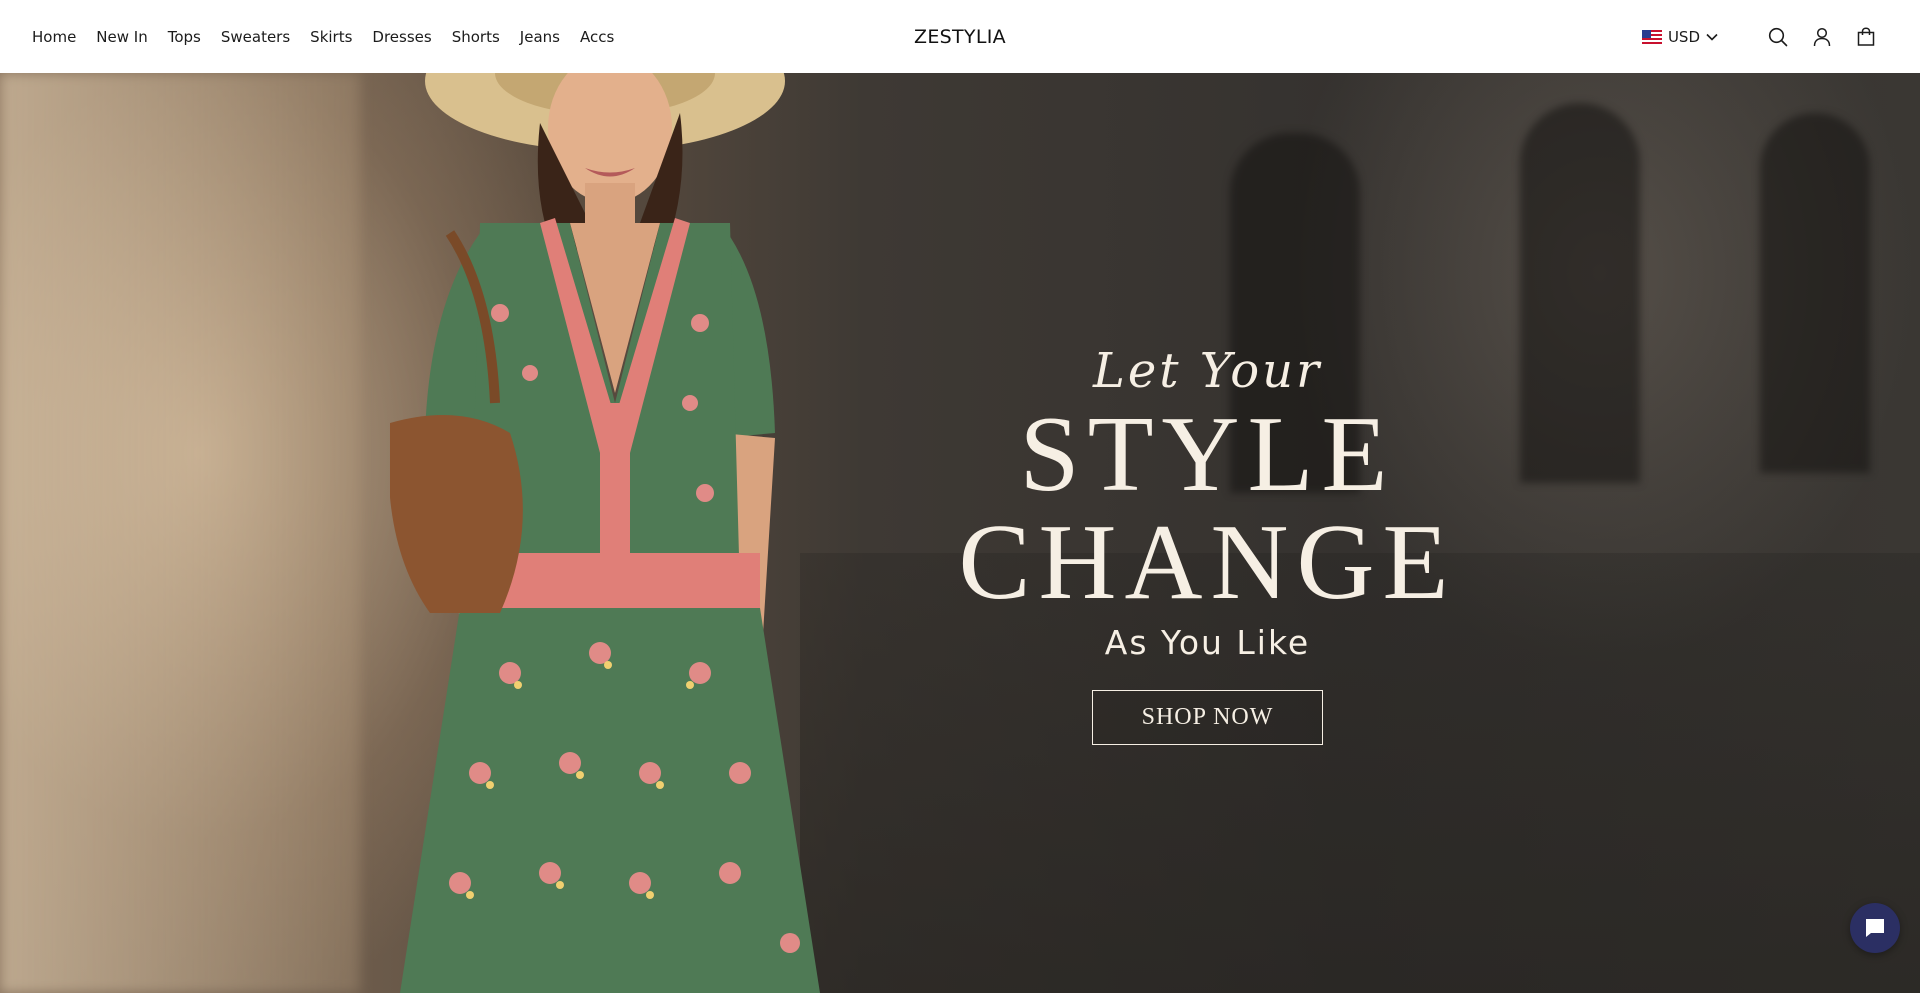  I want to click on nav-skirts: Skirts, so click(331, 37).